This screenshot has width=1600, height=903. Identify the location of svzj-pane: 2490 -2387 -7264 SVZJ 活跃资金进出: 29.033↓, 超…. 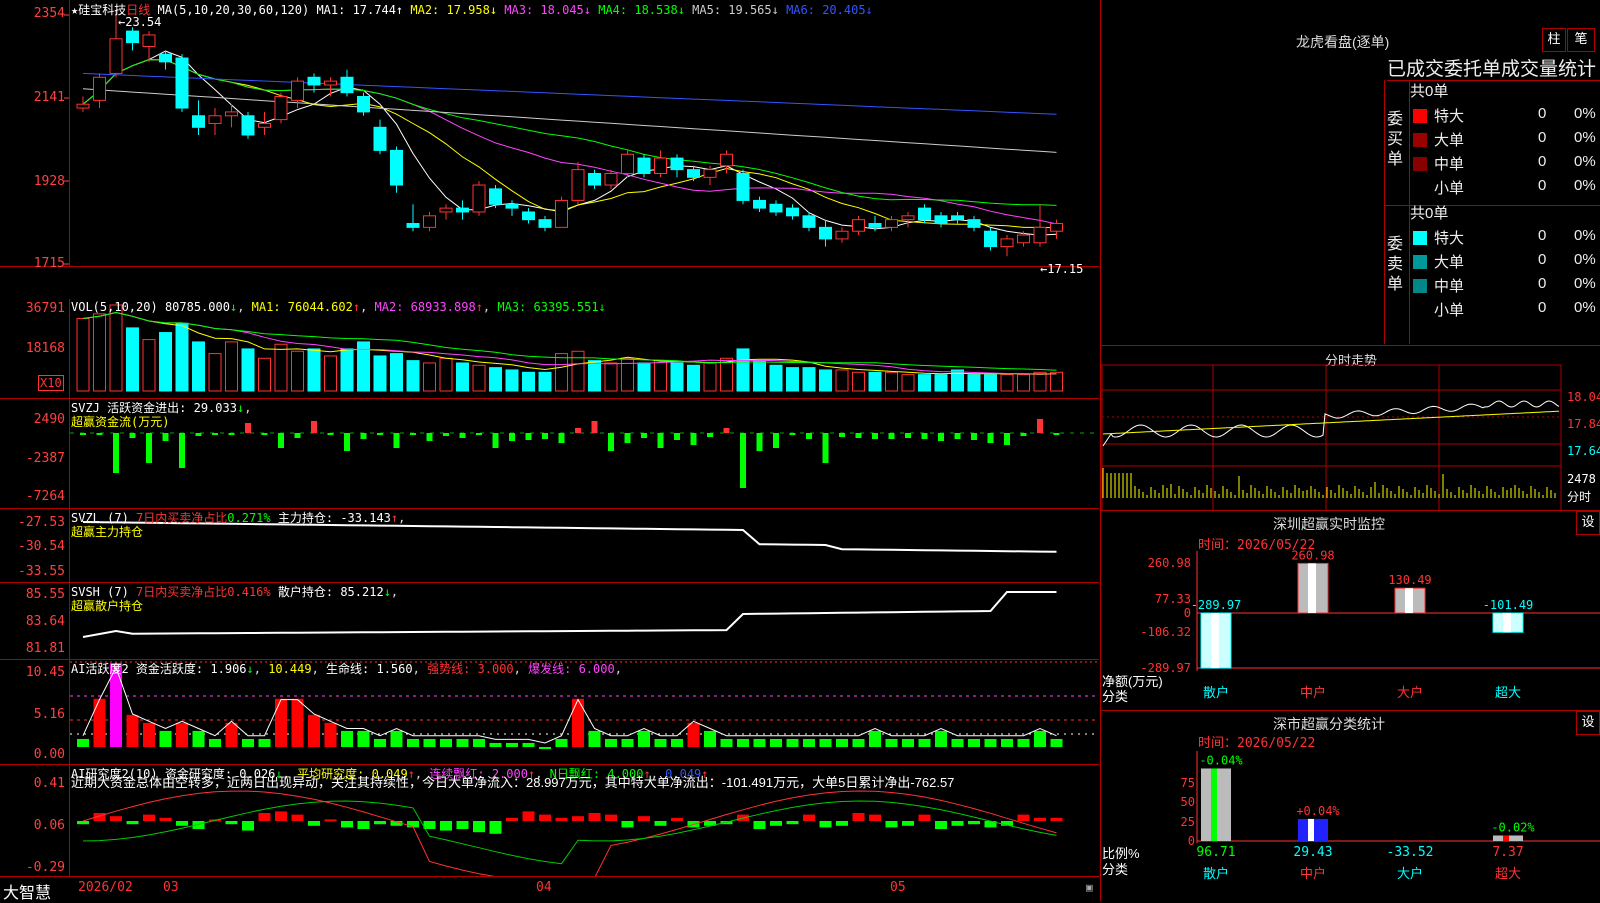
(549, 453).